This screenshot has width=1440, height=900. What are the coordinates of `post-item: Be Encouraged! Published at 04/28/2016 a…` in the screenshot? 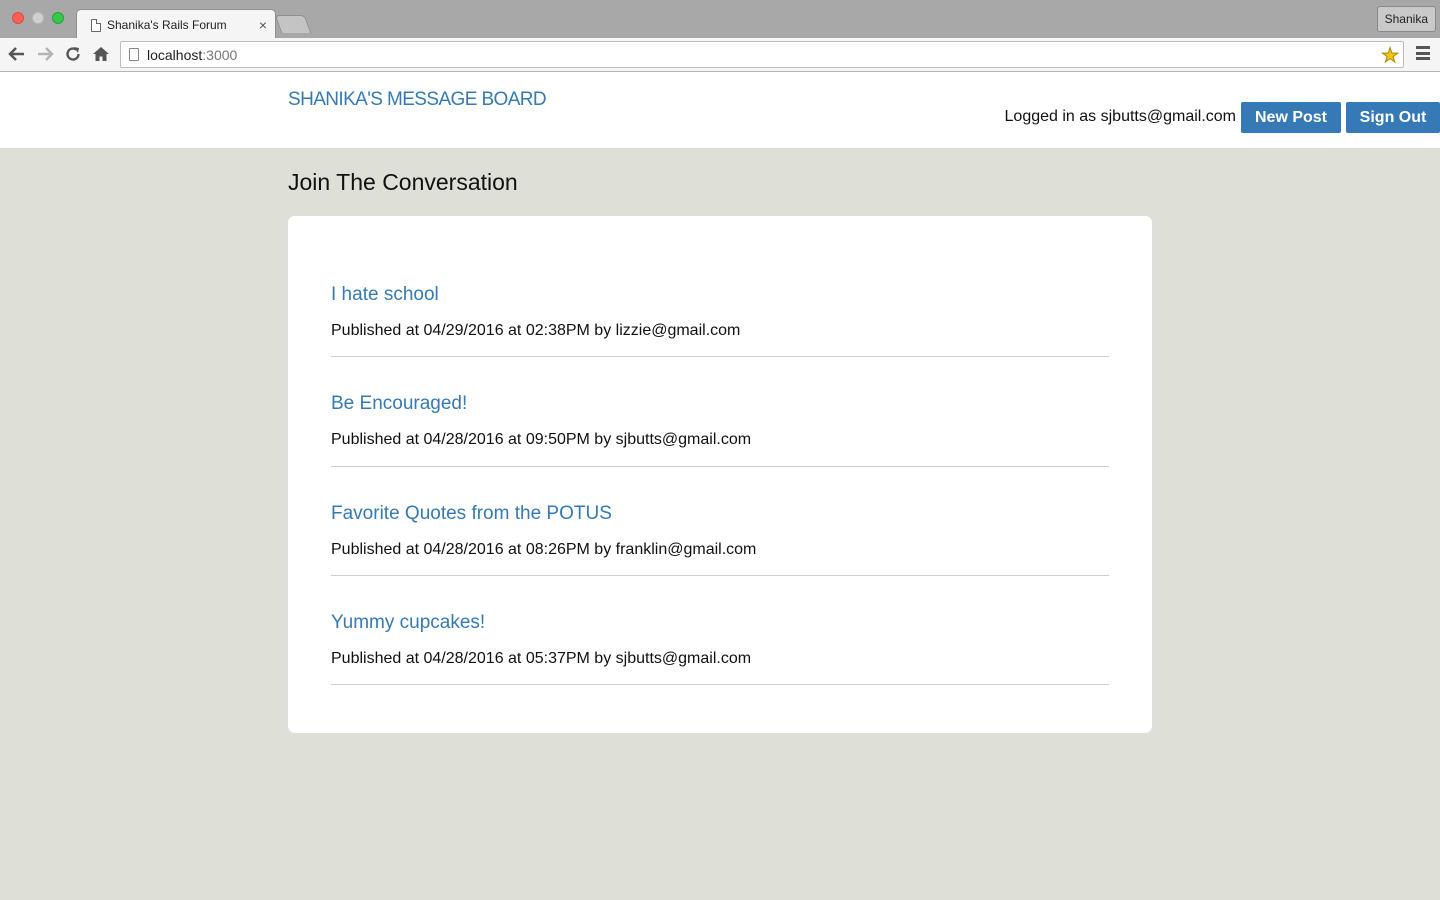 It's located at (720, 430).